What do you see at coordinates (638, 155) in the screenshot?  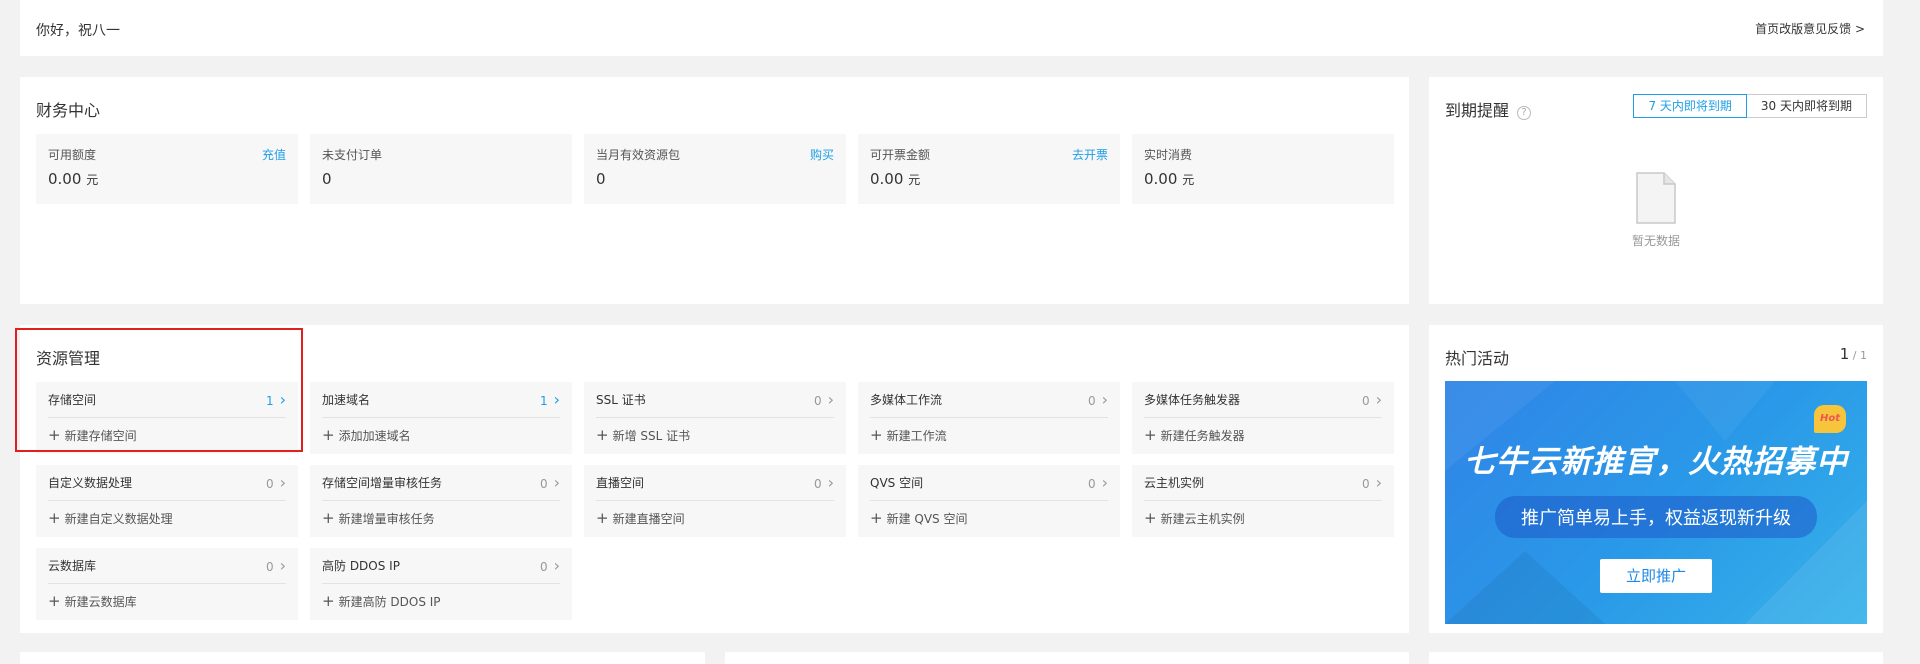 I see `finance-item-label: 当月有效资源包` at bounding box center [638, 155].